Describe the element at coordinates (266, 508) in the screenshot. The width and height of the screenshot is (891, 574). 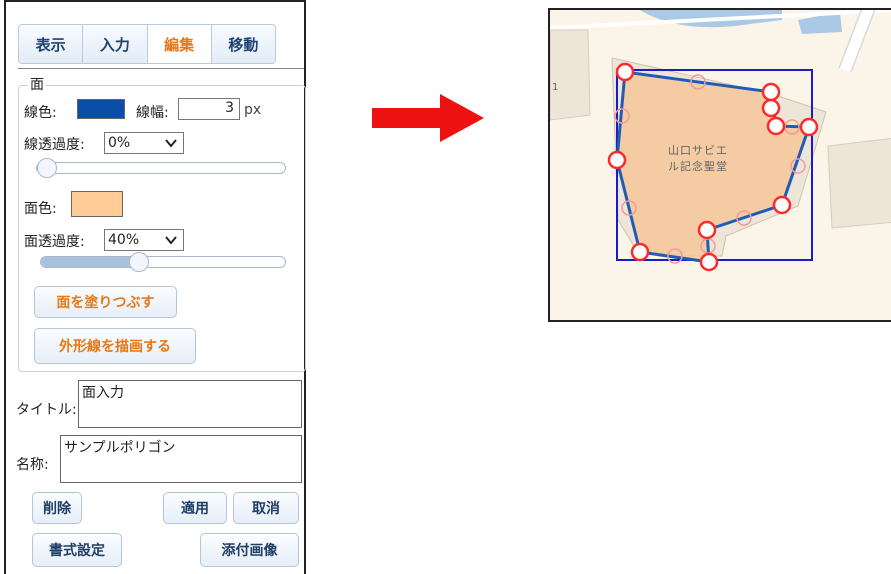
I see `cancel-button: 取消` at that location.